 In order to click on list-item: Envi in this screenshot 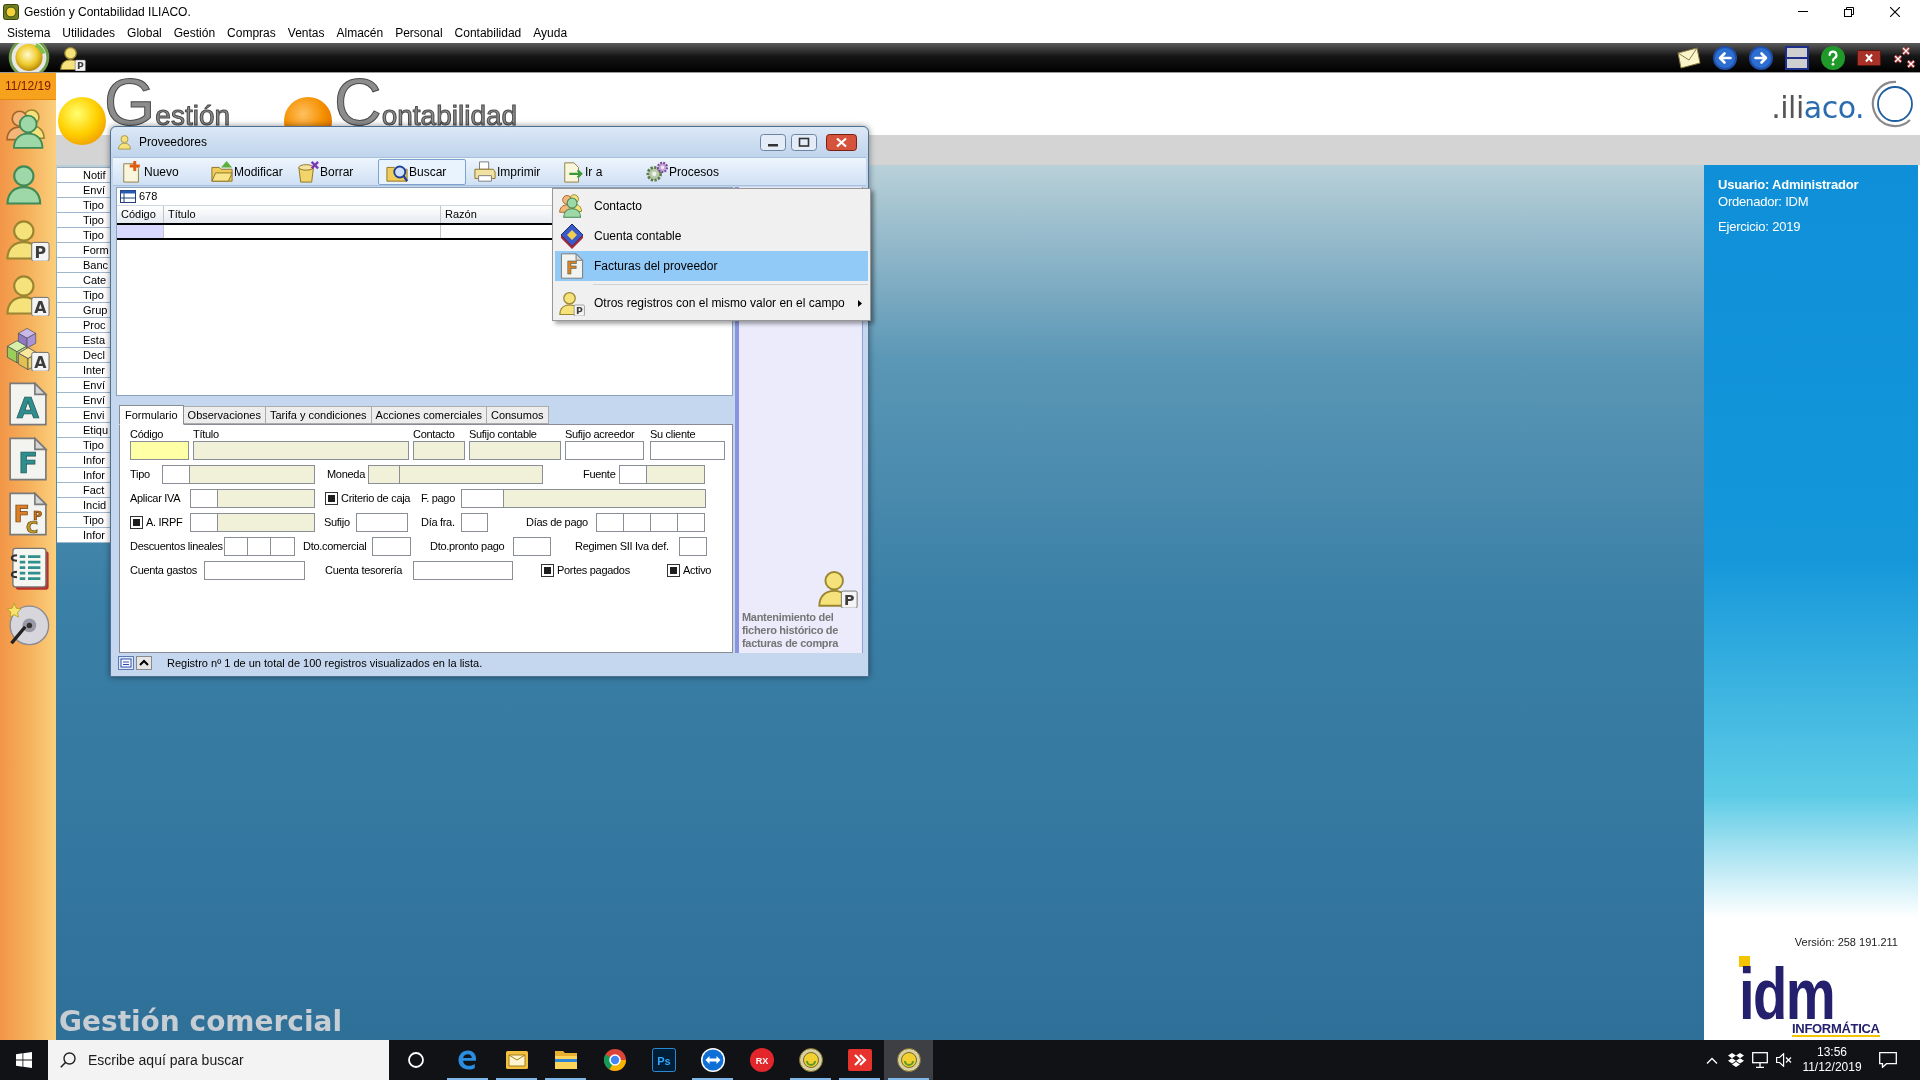, I will do `click(94, 415)`.